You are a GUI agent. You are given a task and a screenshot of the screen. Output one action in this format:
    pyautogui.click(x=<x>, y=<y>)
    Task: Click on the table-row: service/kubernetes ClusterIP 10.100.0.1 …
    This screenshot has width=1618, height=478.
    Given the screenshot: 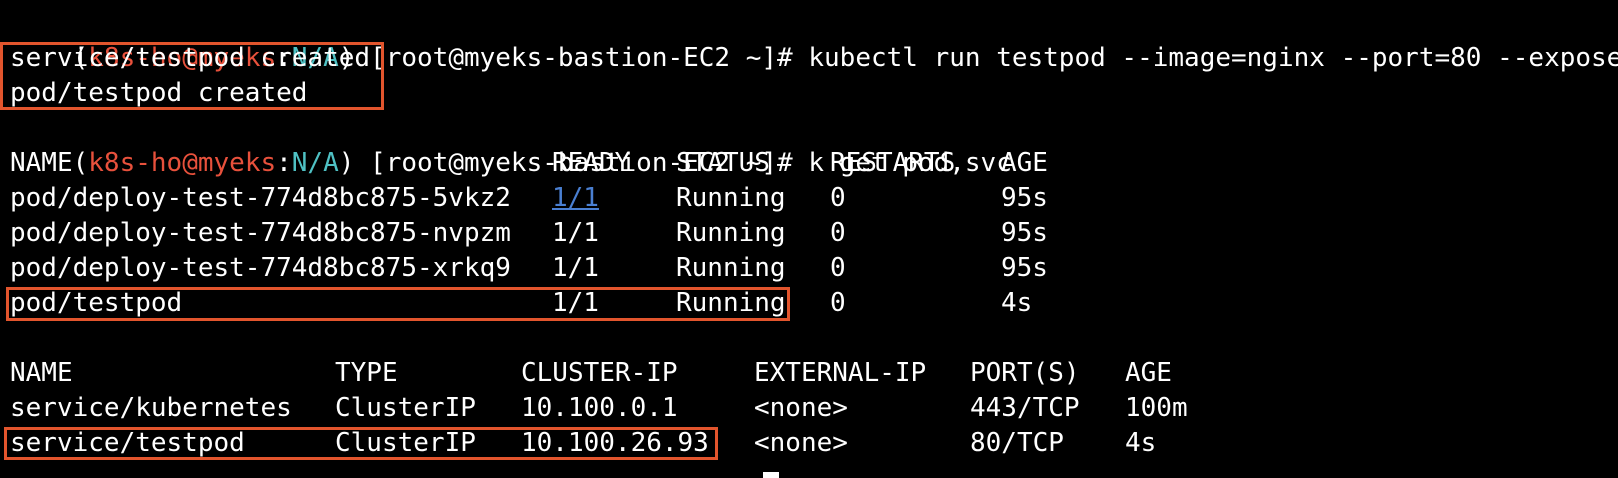 What is the action you would take?
    pyautogui.click(x=805, y=408)
    